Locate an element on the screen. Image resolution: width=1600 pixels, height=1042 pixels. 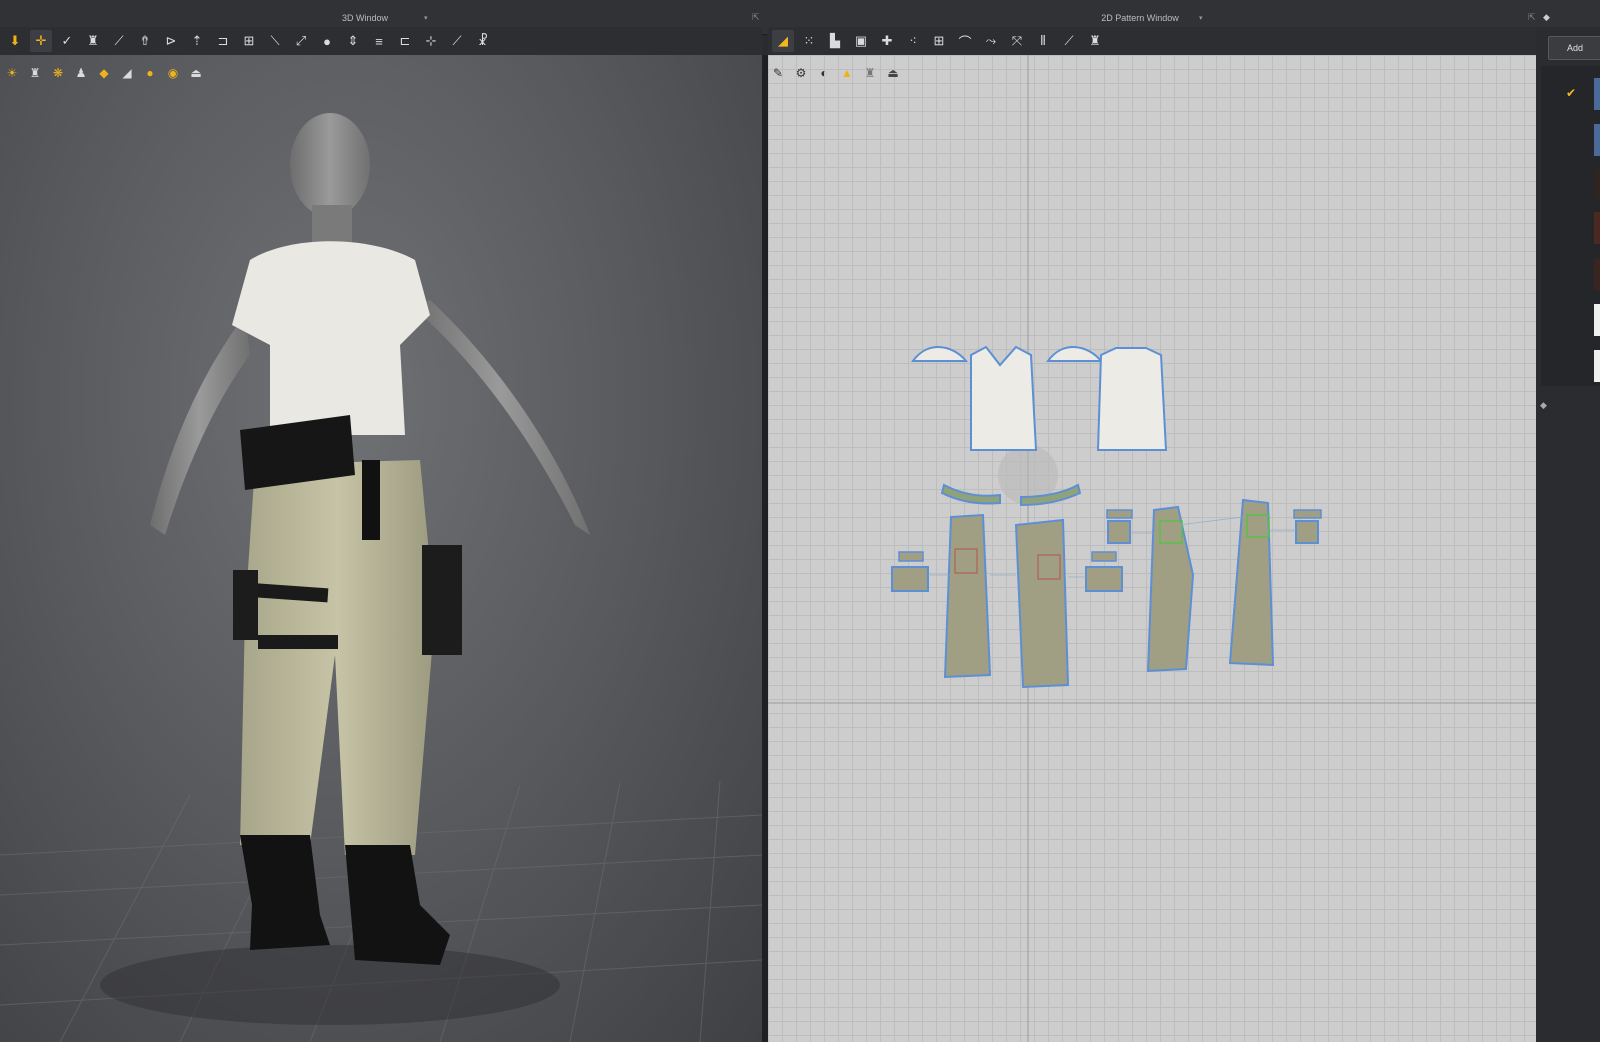
pin-window-icon: ◆ is located at coordinates (1546, 17).